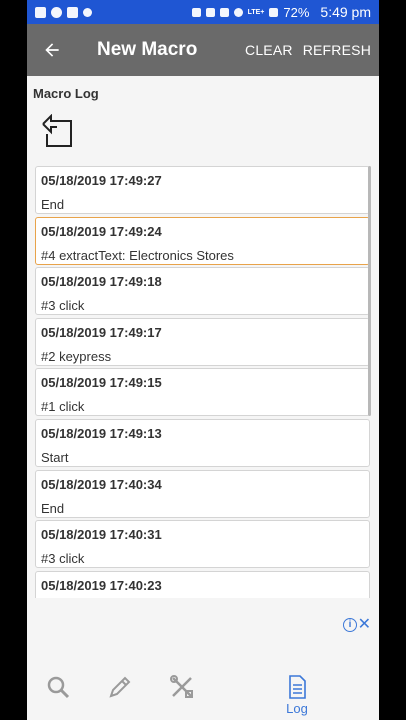 The width and height of the screenshot is (406, 720). I want to click on log-timestamp: 05/18/2019 17:40:31, so click(101, 535).